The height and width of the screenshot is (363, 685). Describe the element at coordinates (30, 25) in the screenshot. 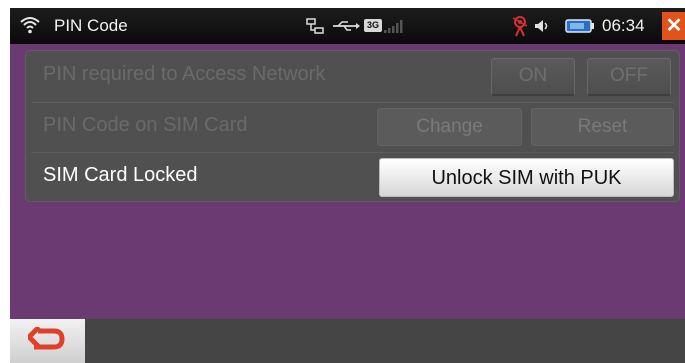

I see `wifi-icon` at that location.